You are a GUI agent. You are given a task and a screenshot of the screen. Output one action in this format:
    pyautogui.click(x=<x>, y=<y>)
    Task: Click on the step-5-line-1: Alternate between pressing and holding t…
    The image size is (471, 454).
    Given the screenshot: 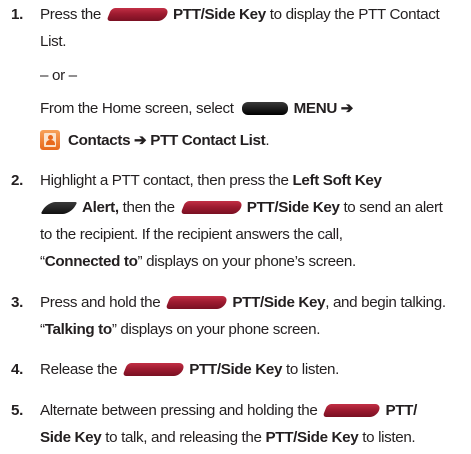 What is the action you would take?
    pyautogui.click(x=228, y=410)
    